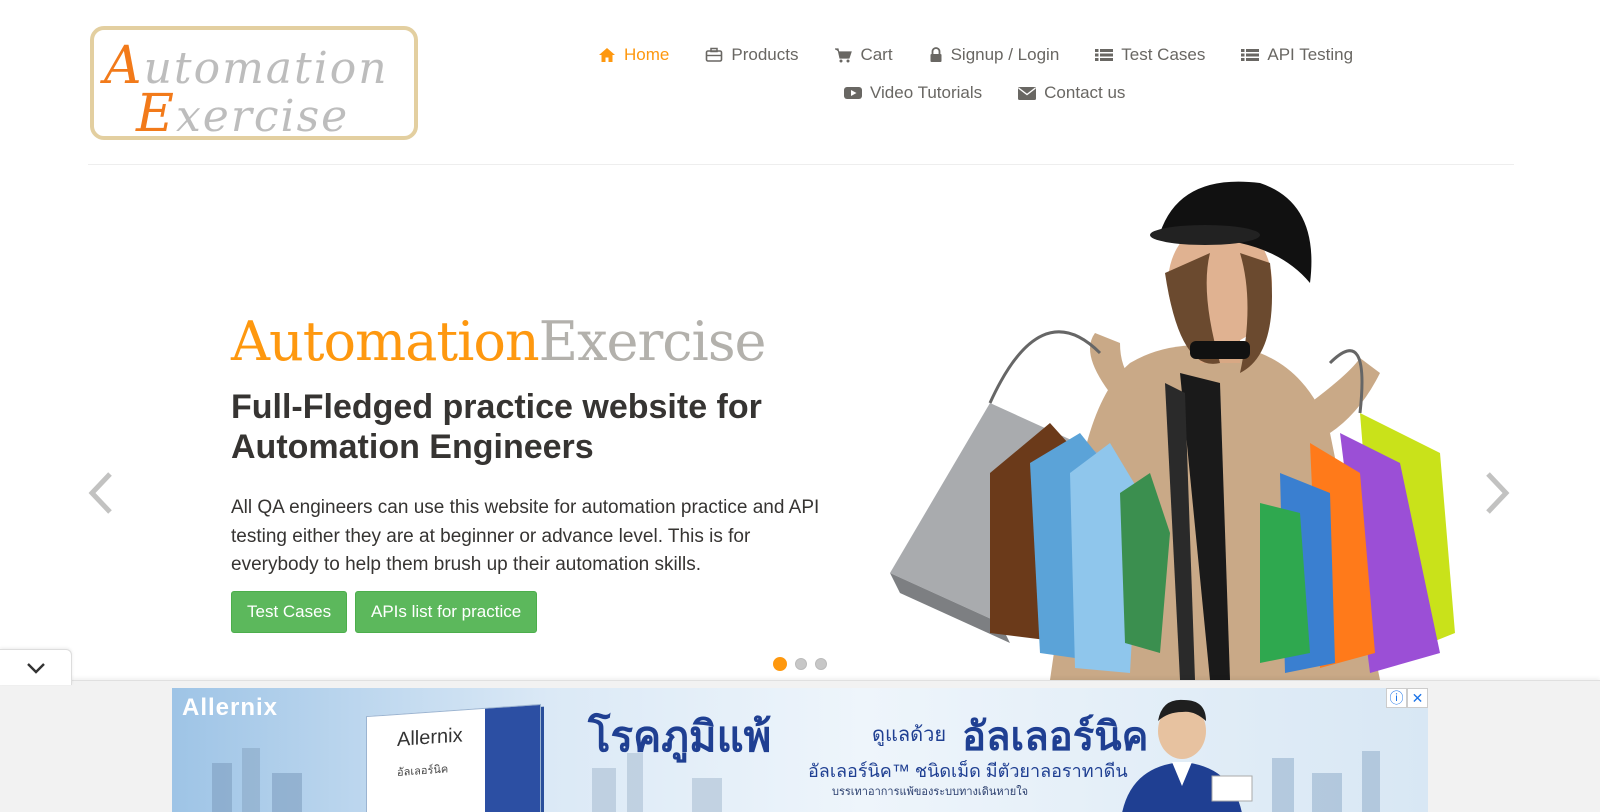 Image resolution: width=1600 pixels, height=812 pixels. Describe the element at coordinates (1027, 93) in the screenshot. I see `envelope-icon` at that location.